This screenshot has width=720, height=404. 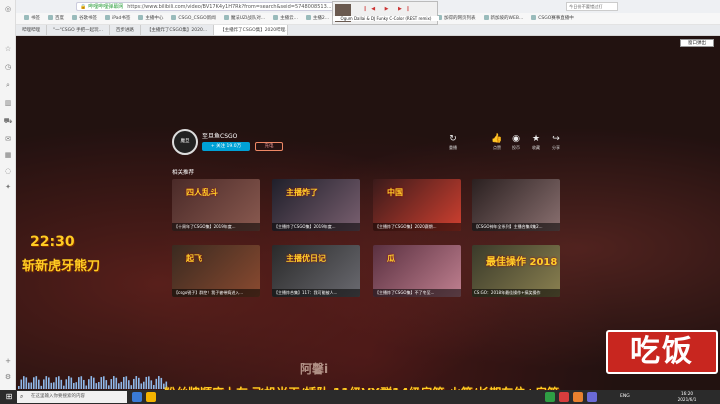 What do you see at coordinates (8, 9) in the screenshot?
I see `browser-logo-icon: ◎` at bounding box center [8, 9].